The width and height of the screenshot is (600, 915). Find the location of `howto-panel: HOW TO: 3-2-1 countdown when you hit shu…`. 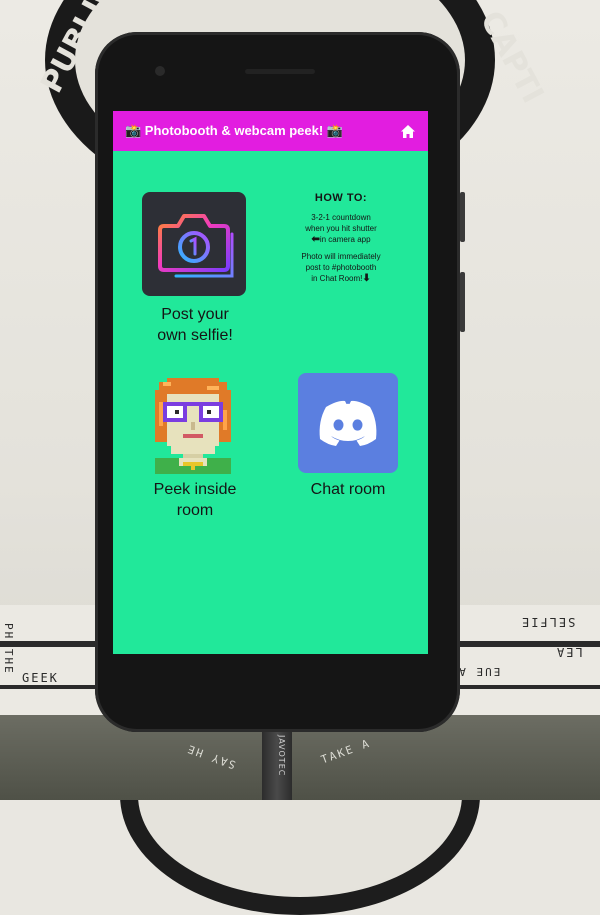

howto-panel: HOW TO: 3-2-1 countdown when you hit shu… is located at coordinates (341, 238).